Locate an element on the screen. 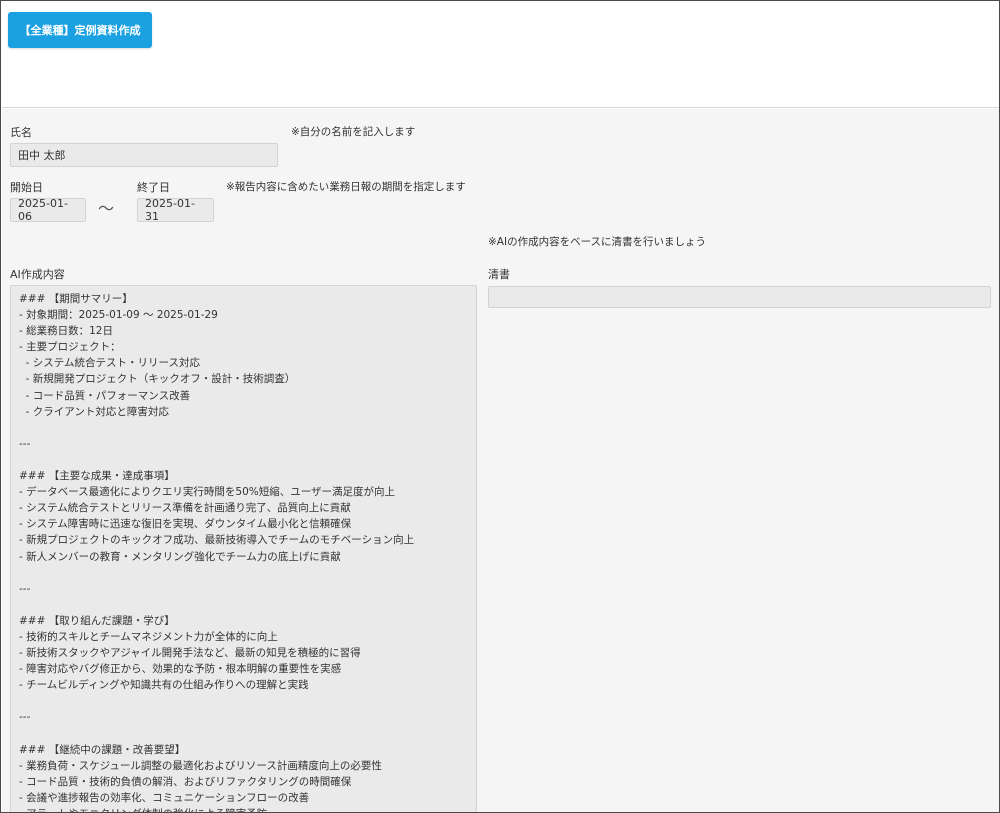  name-label: 氏名 is located at coordinates (21, 132).